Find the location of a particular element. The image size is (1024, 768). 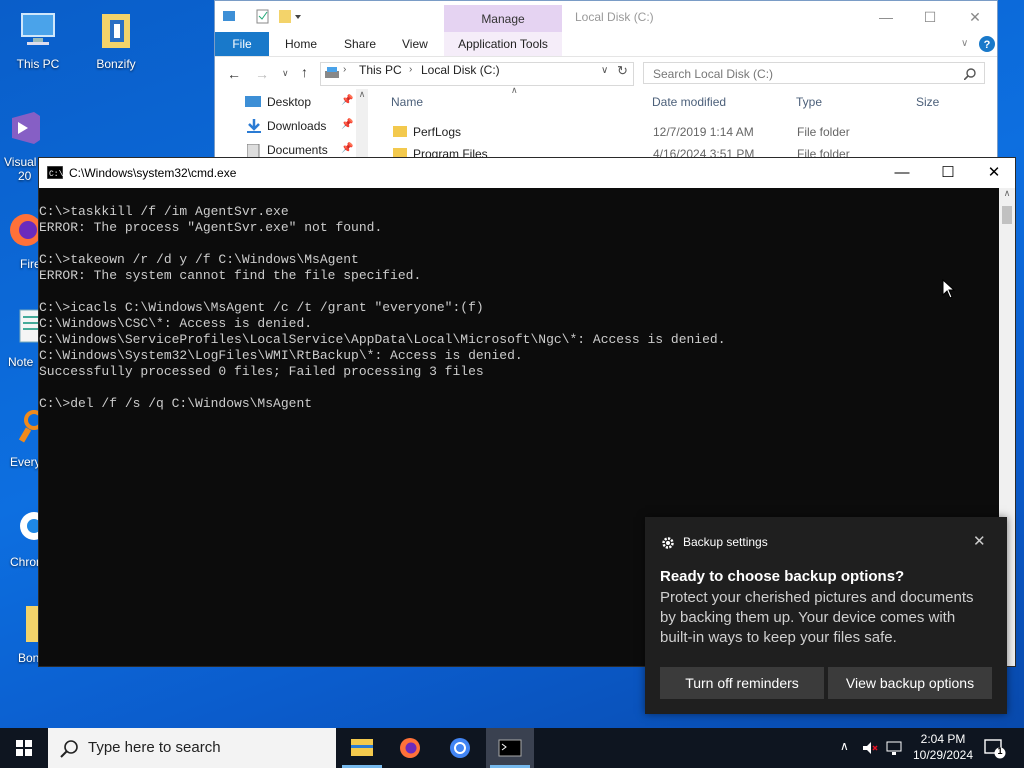

cmd-line: C:\>taskkill /f /im AgentSvr.exe is located at coordinates (164, 211).